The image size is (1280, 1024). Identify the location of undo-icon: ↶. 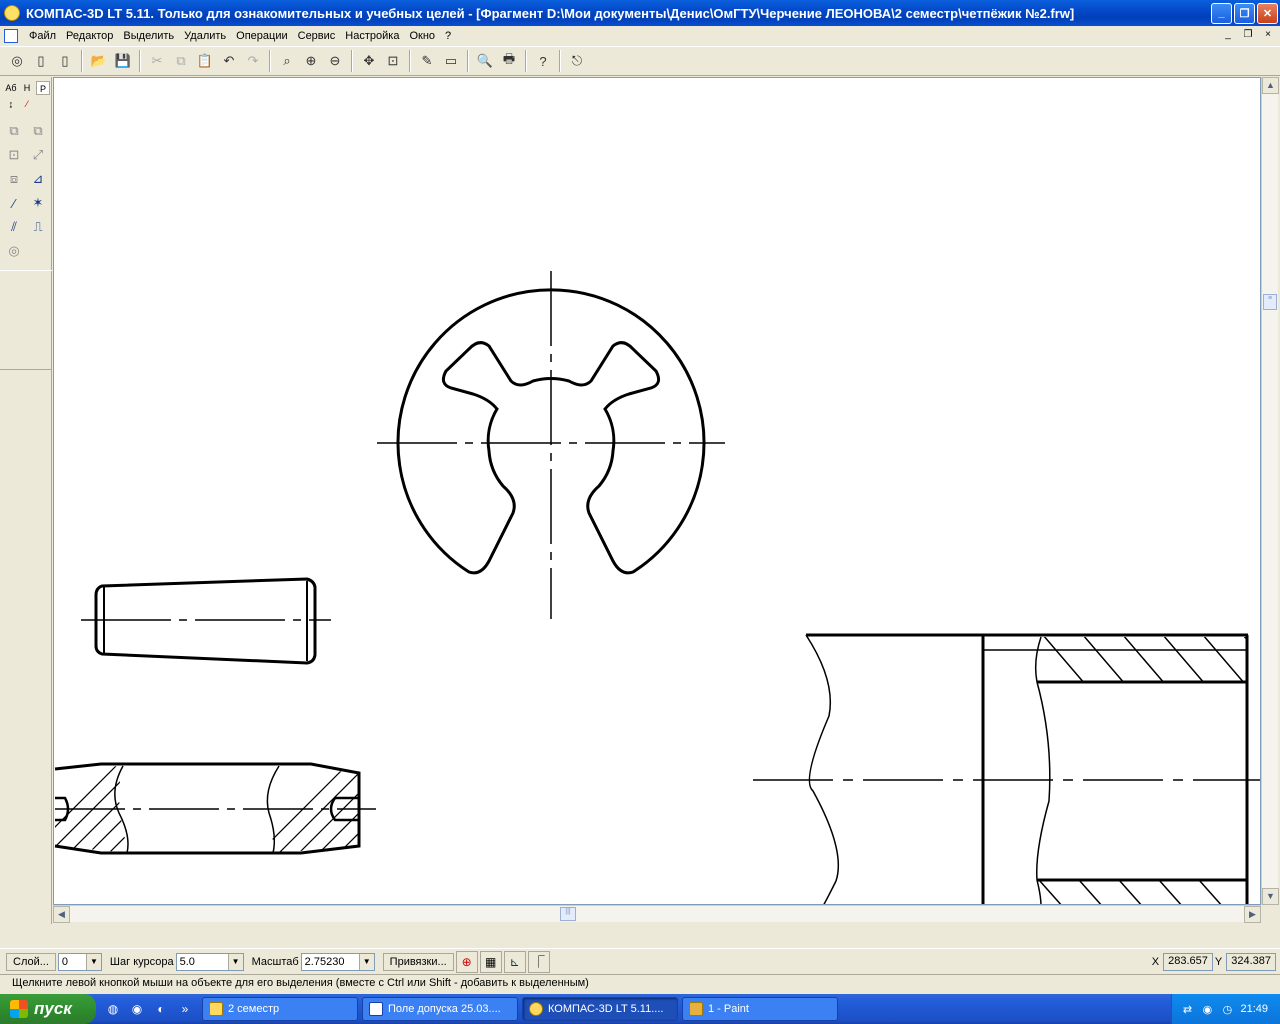
(229, 61).